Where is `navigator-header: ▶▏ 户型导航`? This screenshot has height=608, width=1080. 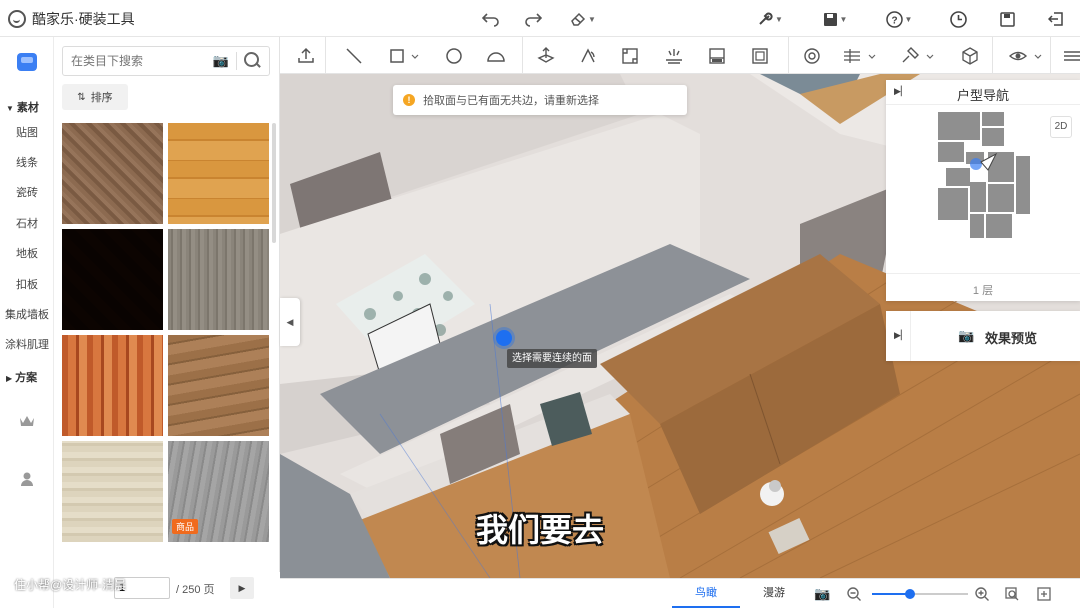
navigator-header: ▶▏ 户型导航 is located at coordinates (983, 92).